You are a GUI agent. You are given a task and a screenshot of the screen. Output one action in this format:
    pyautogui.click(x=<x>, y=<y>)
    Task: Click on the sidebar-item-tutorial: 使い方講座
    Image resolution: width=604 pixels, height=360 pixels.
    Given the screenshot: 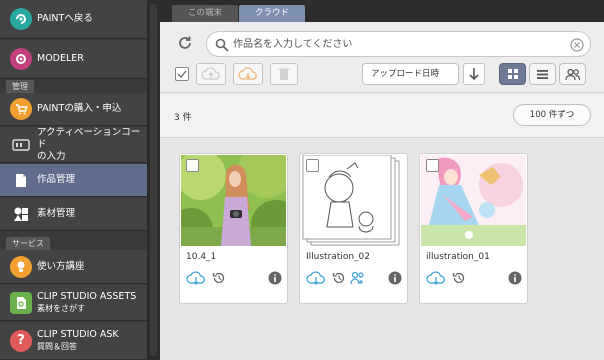 What is the action you would take?
    pyautogui.click(x=73, y=267)
    